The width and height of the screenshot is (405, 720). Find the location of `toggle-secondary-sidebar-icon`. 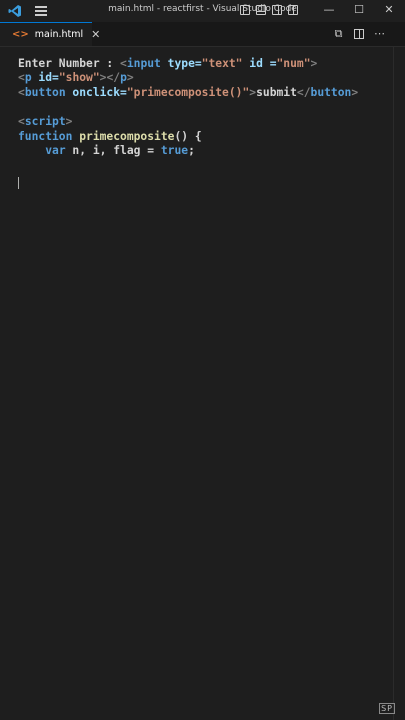

toggle-secondary-sidebar-icon is located at coordinates (277, 10).